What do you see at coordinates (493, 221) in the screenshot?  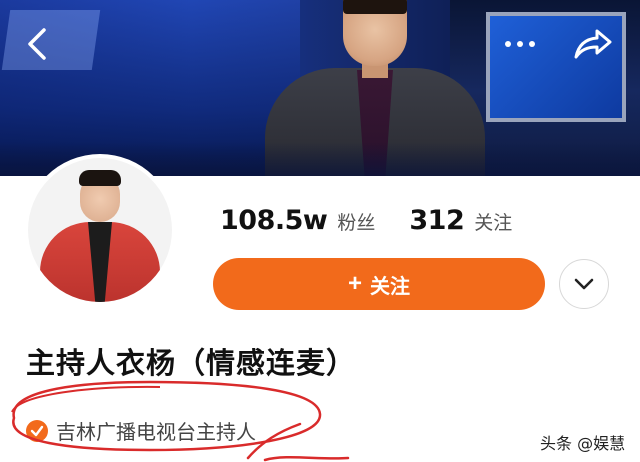 I see `following-label: 关注` at bounding box center [493, 221].